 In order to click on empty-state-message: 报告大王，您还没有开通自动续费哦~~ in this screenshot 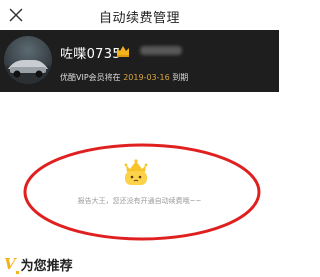, I will do `click(139, 201)`.